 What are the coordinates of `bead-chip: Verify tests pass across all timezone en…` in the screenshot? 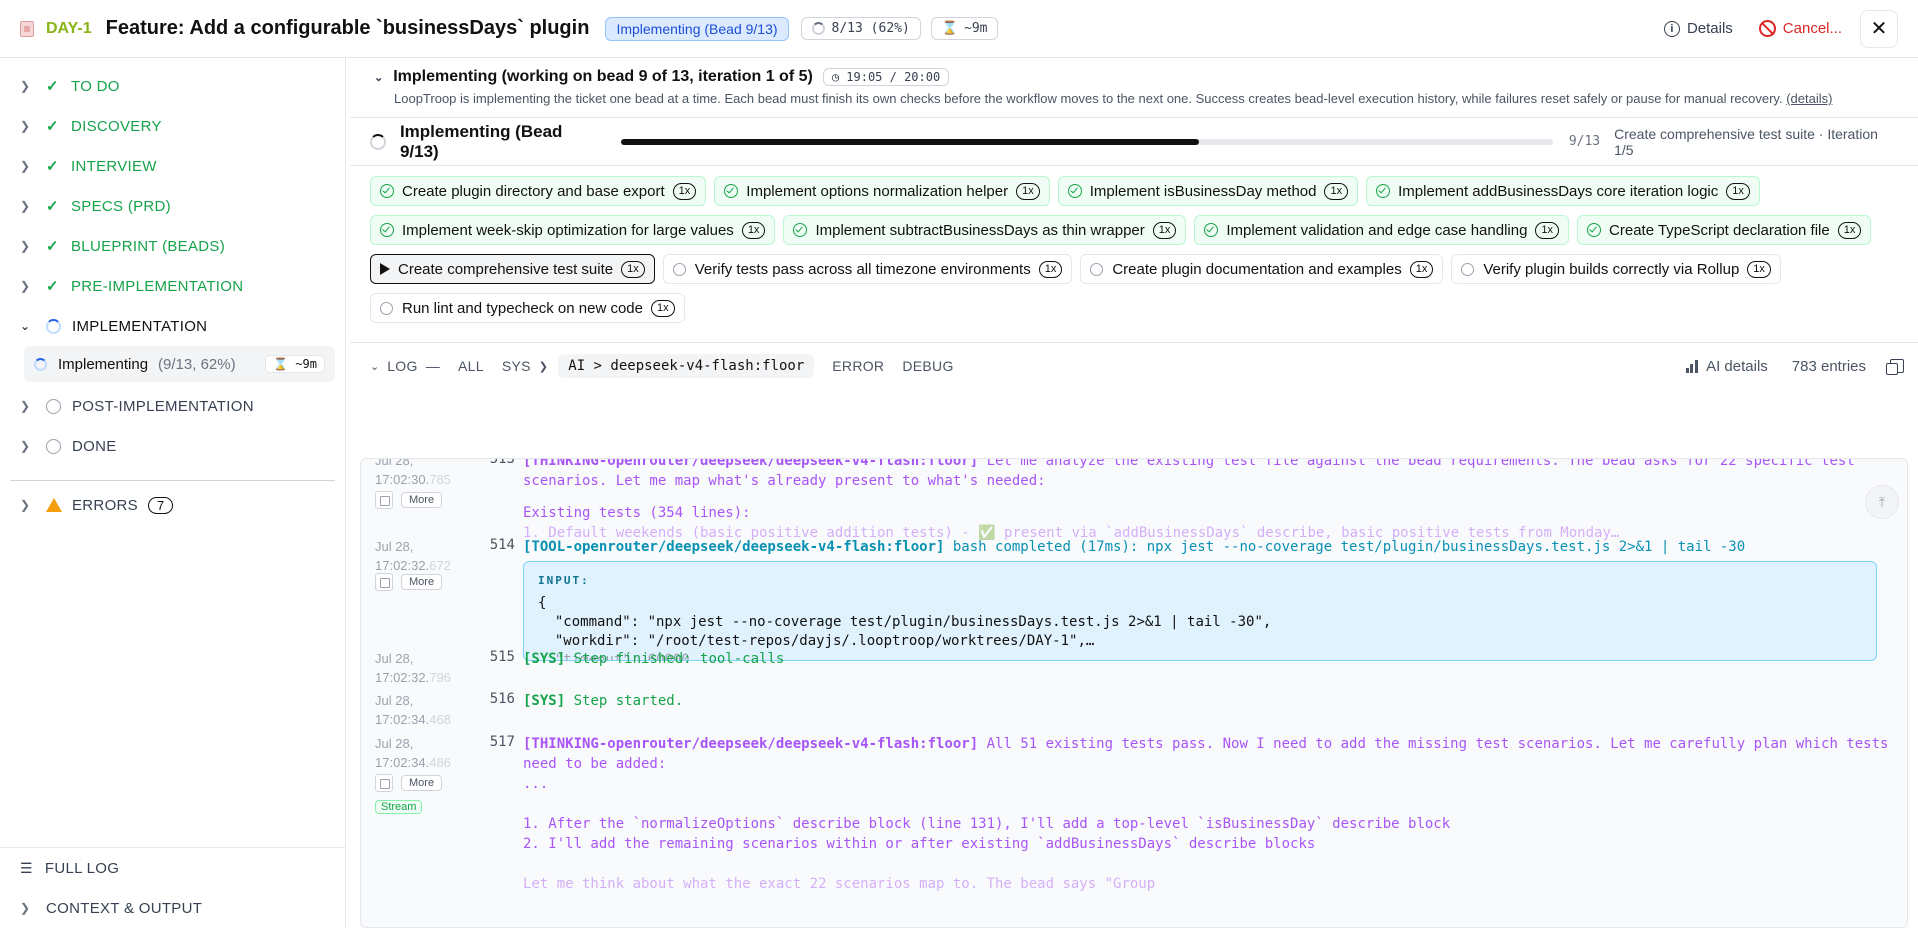 It's located at (867, 269).